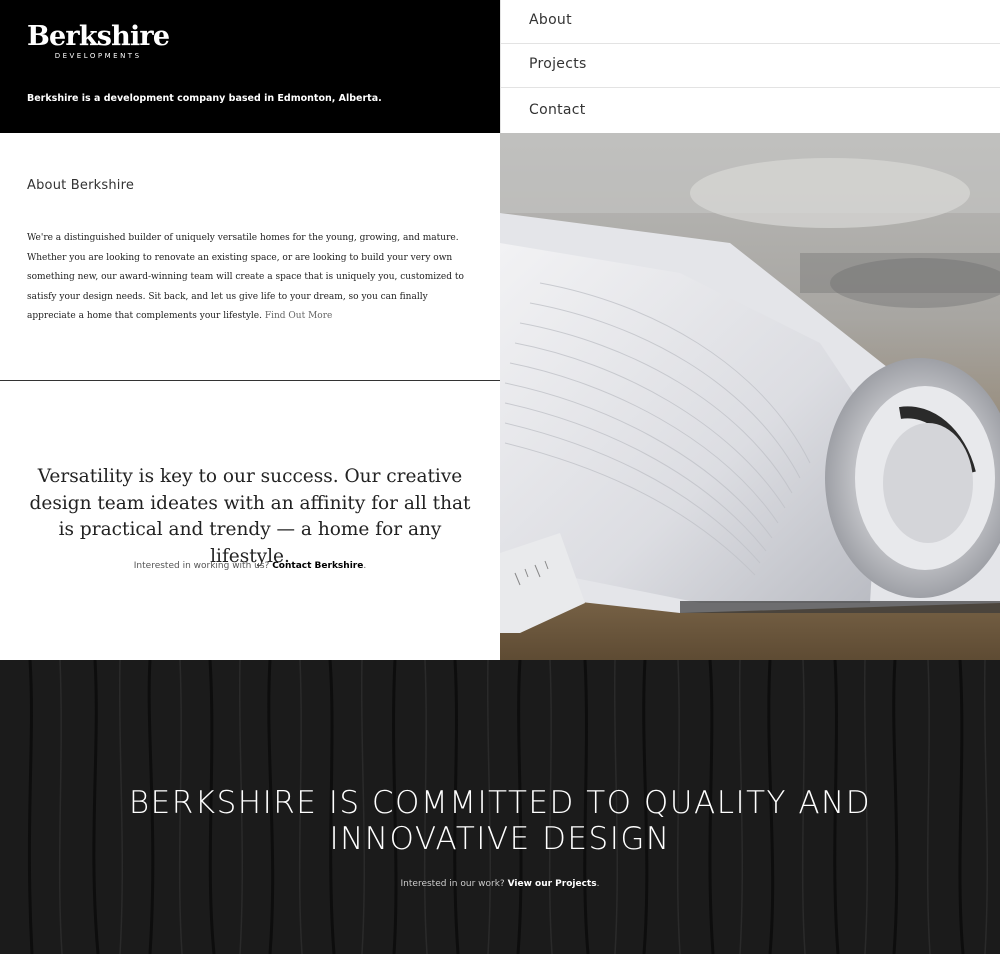 Image resolution: width=1000 pixels, height=954 pixels. What do you see at coordinates (365, 566) in the screenshot?
I see `contact-prompt-period: .` at bounding box center [365, 566].